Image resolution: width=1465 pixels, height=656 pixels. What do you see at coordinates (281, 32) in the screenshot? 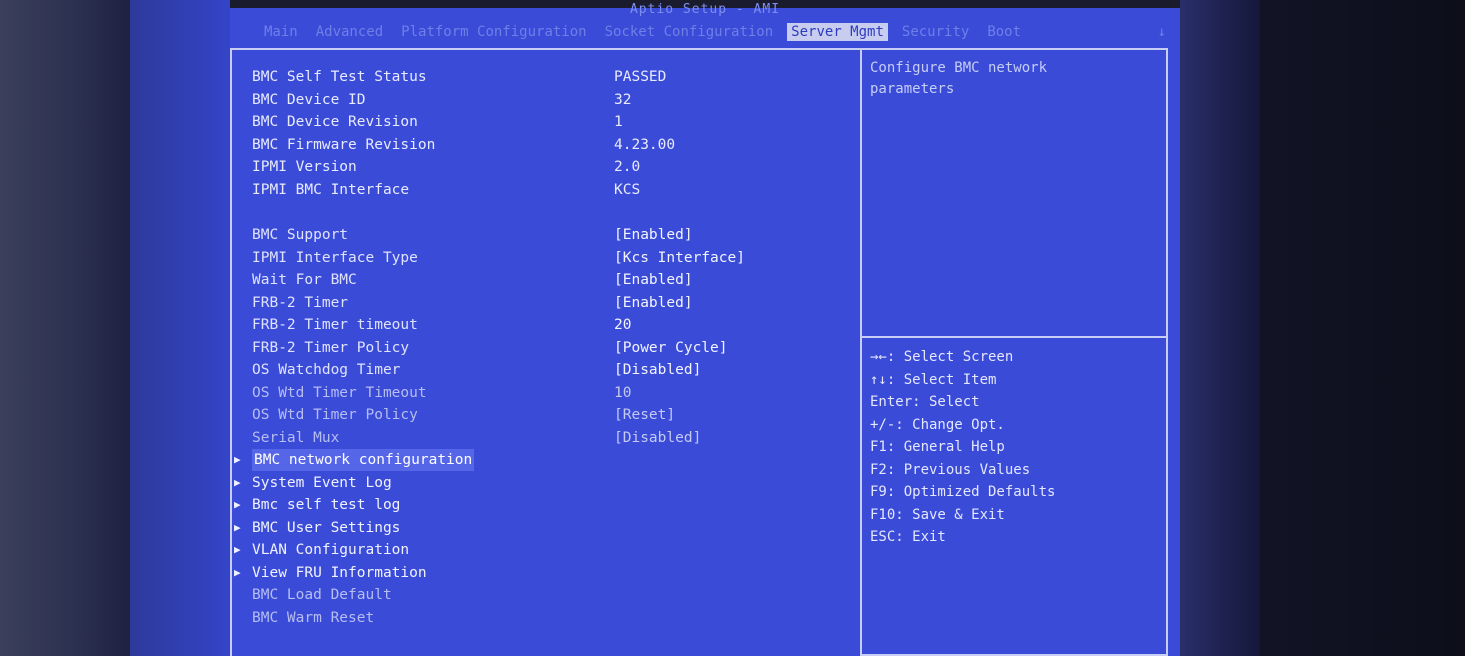
I see `tab-main: Main` at bounding box center [281, 32].